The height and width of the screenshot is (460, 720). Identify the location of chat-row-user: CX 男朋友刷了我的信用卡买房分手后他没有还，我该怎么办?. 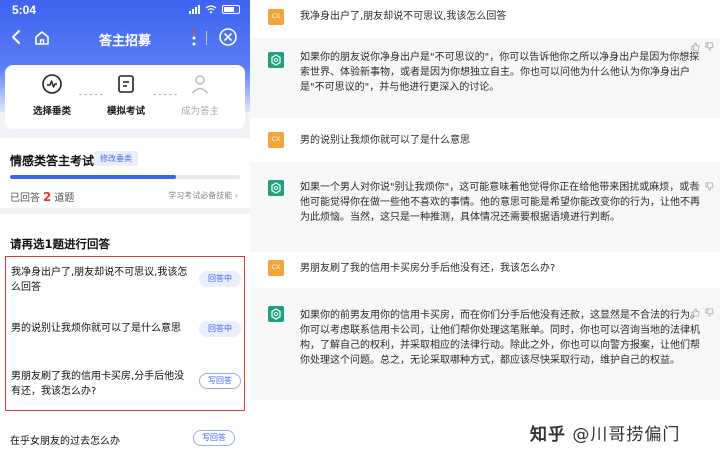
(485, 270).